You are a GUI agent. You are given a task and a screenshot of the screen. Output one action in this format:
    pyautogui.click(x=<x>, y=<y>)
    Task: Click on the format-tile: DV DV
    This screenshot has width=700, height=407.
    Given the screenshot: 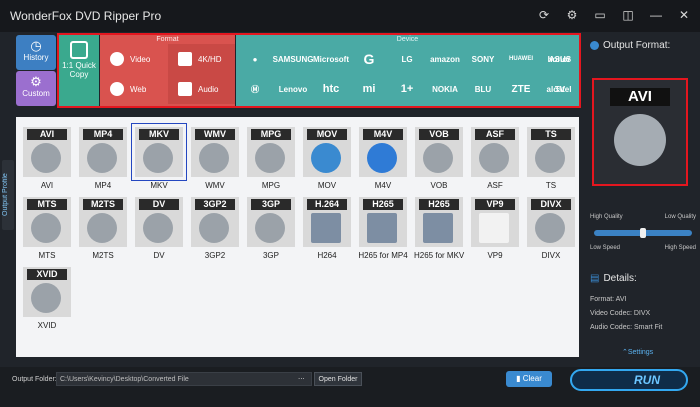 What is the action you would take?
    pyautogui.click(x=159, y=228)
    